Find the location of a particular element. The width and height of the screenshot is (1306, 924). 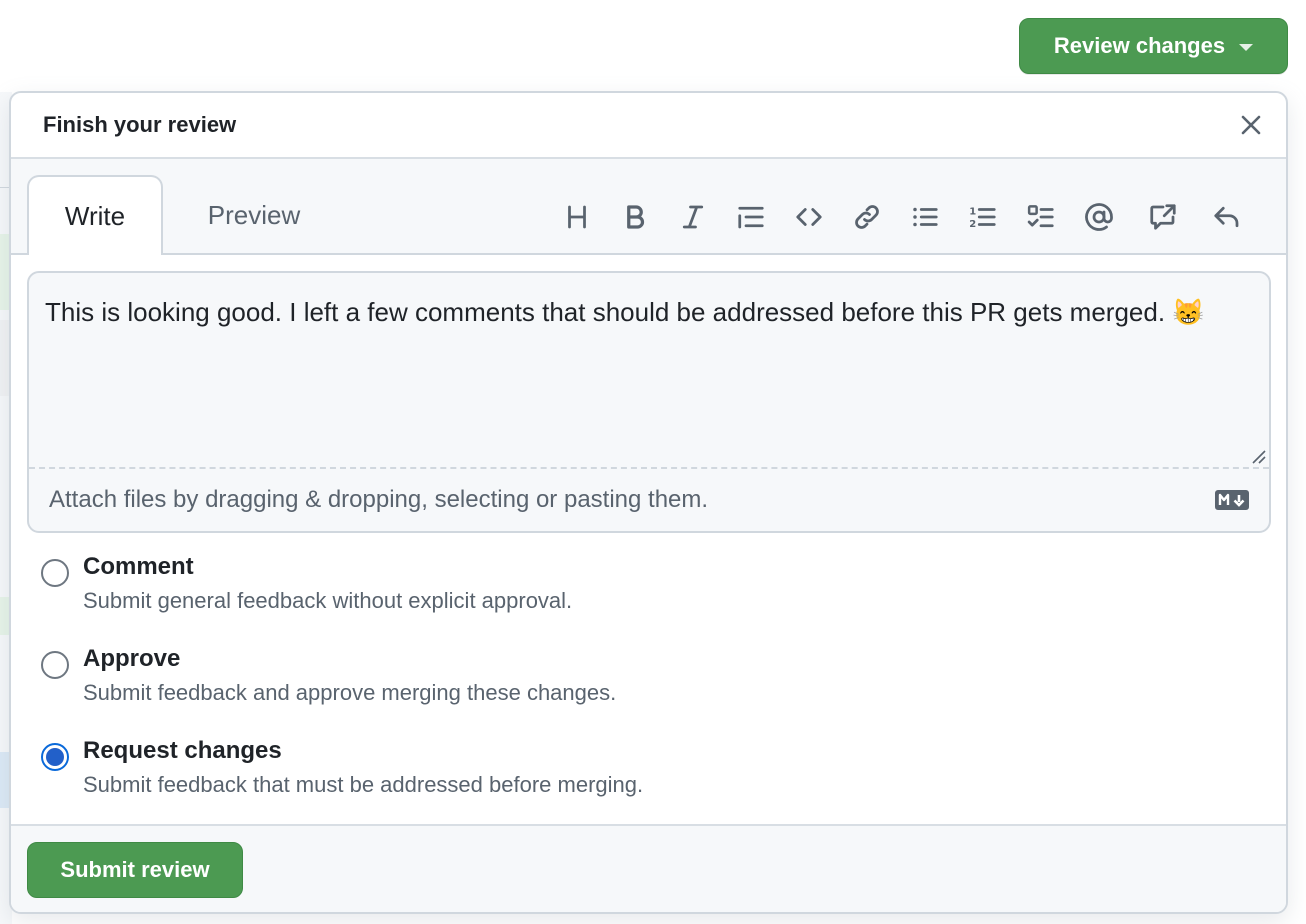

link-icon is located at coordinates (867, 217).